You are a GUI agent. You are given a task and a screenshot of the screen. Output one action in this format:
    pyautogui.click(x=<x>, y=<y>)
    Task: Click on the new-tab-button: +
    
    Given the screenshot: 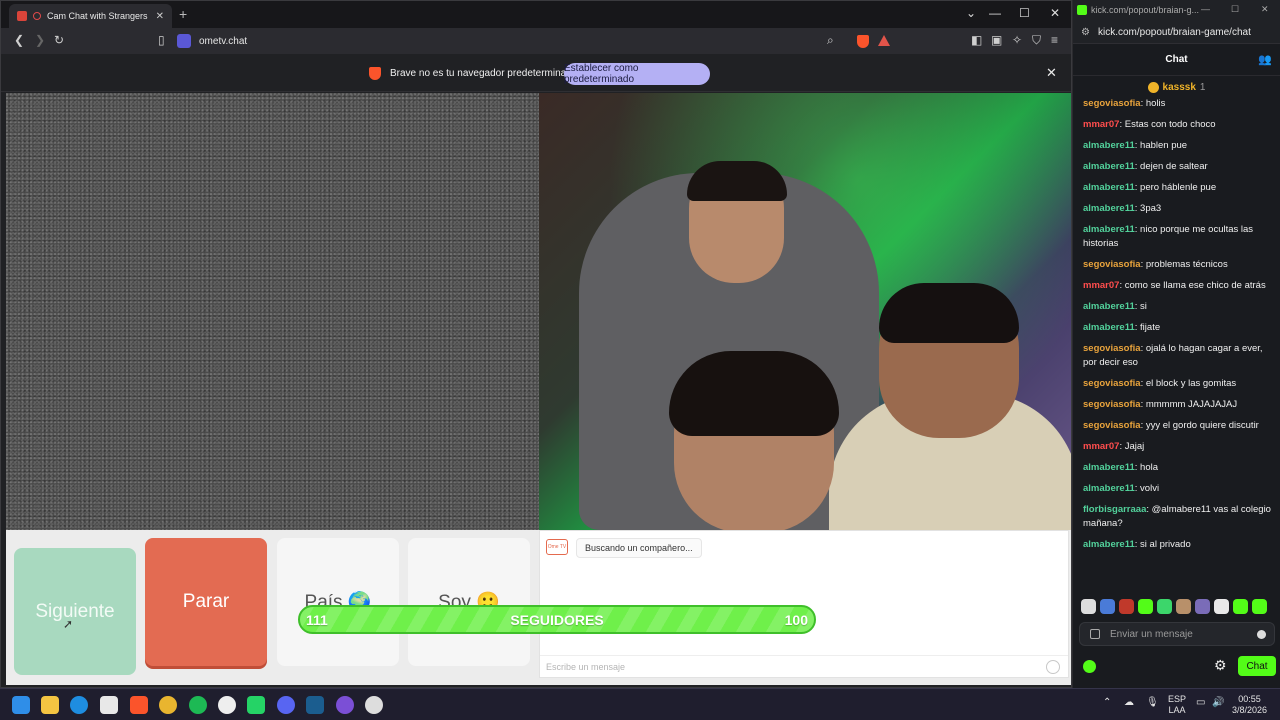 What is the action you would take?
    pyautogui.click(x=183, y=14)
    